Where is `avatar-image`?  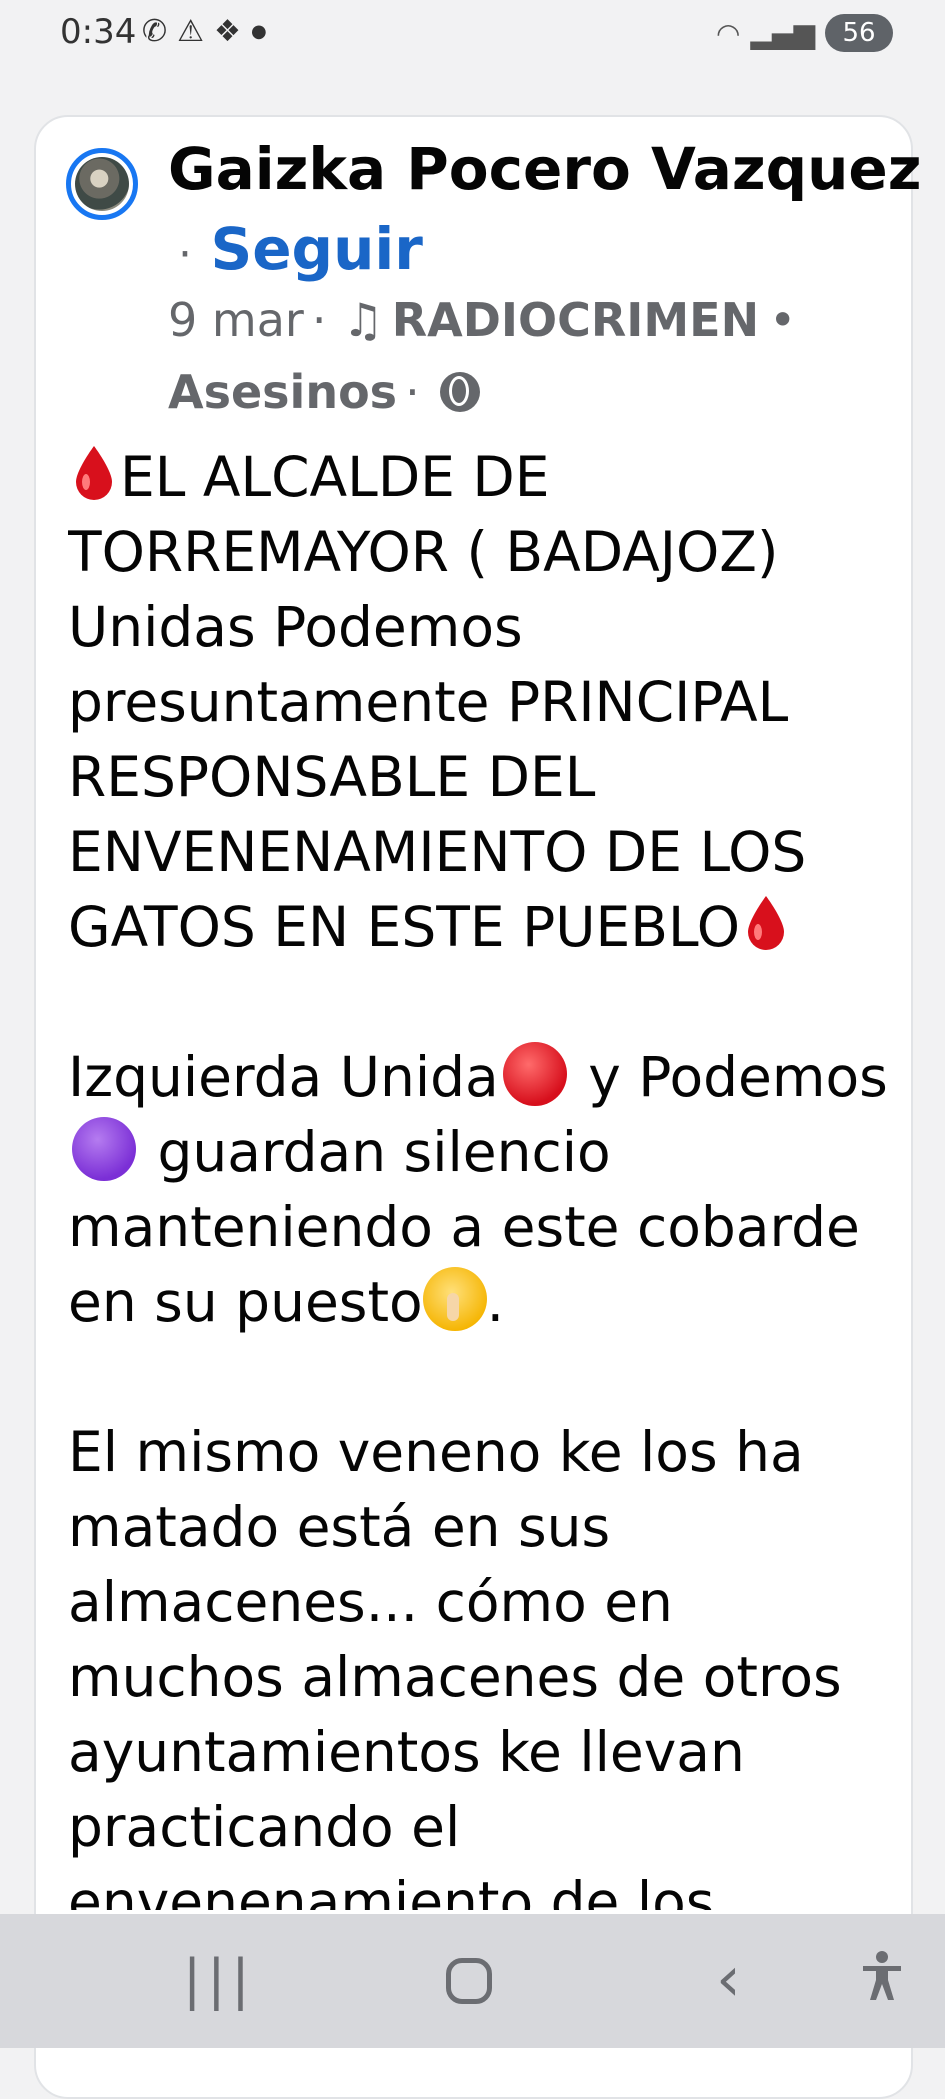
avatar-image is located at coordinates (102, 184).